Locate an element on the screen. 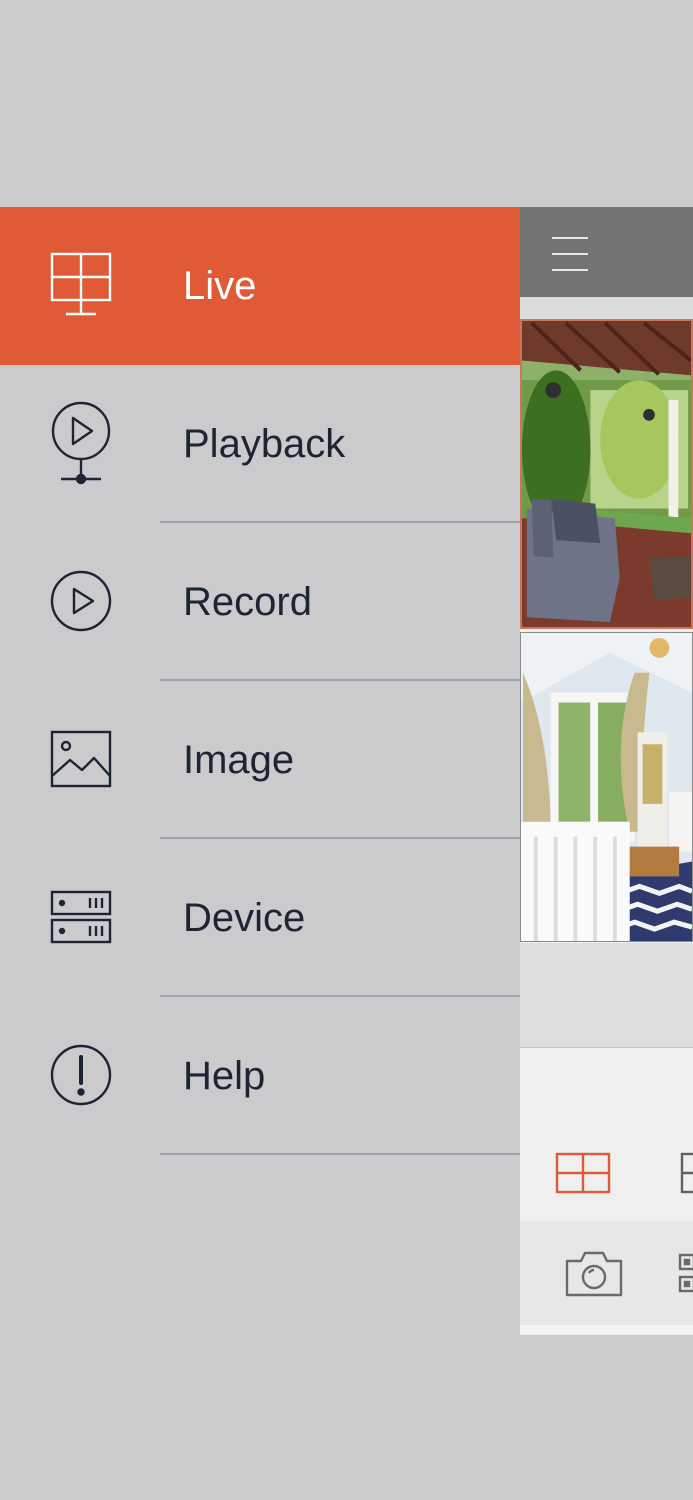 This screenshot has height=1500, width=693. menu-item-image: Image is located at coordinates (260, 760).